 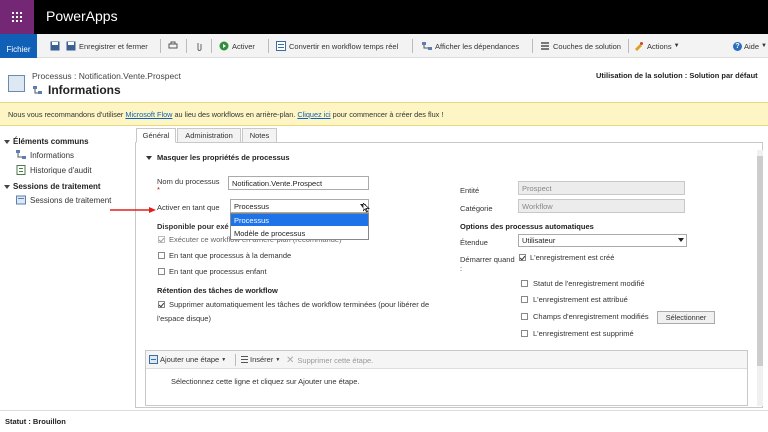 I want to click on deleted-checkbox, so click(x=524, y=333).